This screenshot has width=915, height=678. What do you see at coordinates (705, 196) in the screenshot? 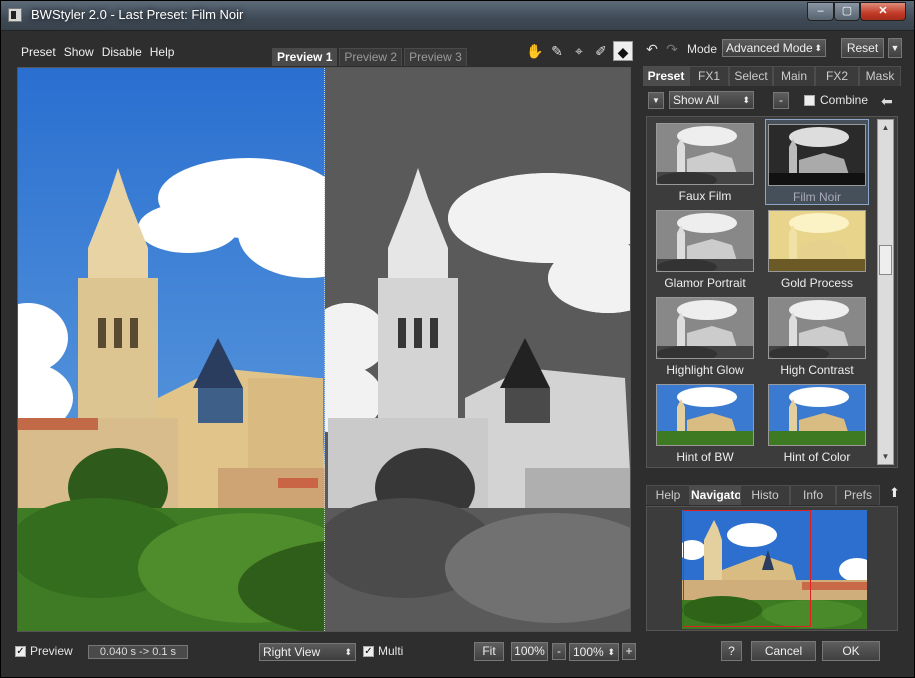
I see `preset-label: Faux Film` at bounding box center [705, 196].